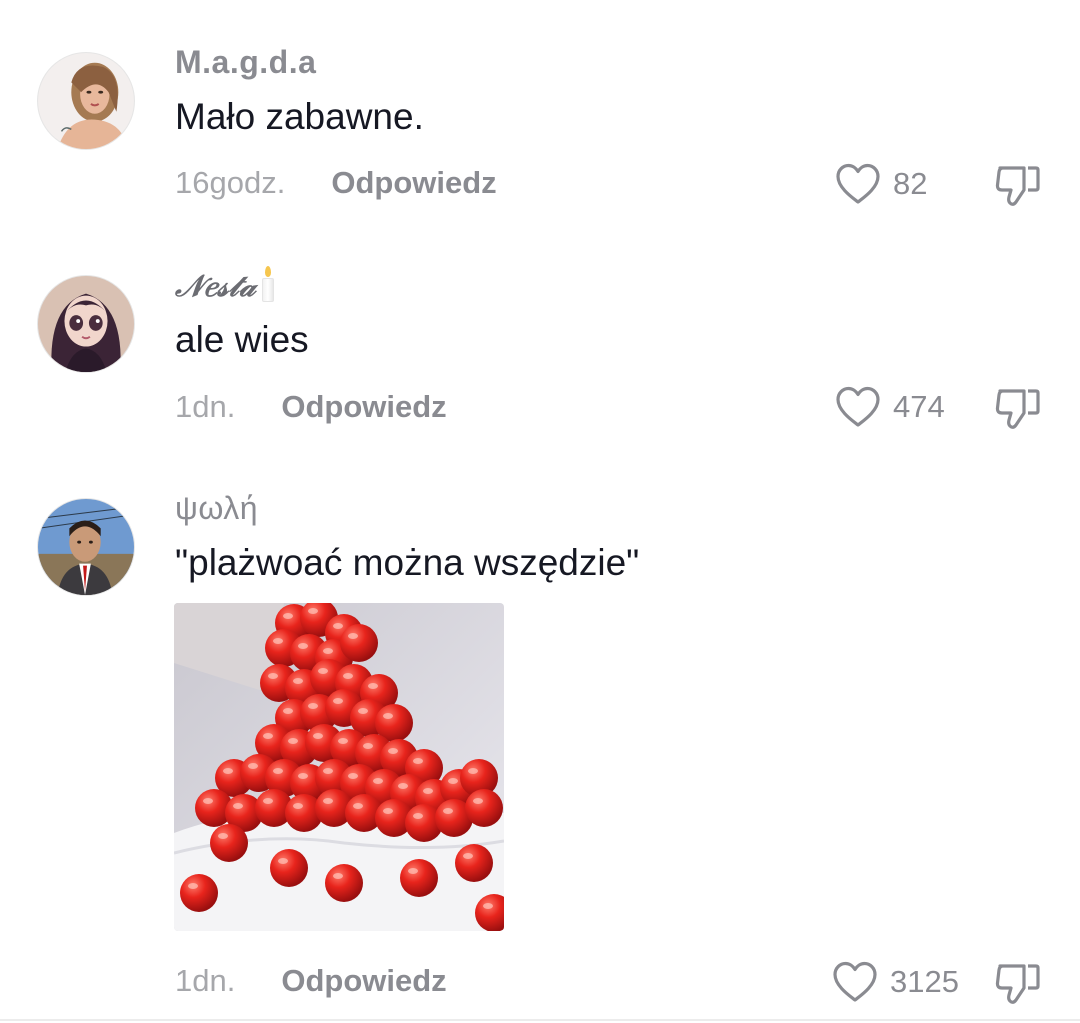  Describe the element at coordinates (216, 508) in the screenshot. I see `comment-username: ψωλή` at that location.